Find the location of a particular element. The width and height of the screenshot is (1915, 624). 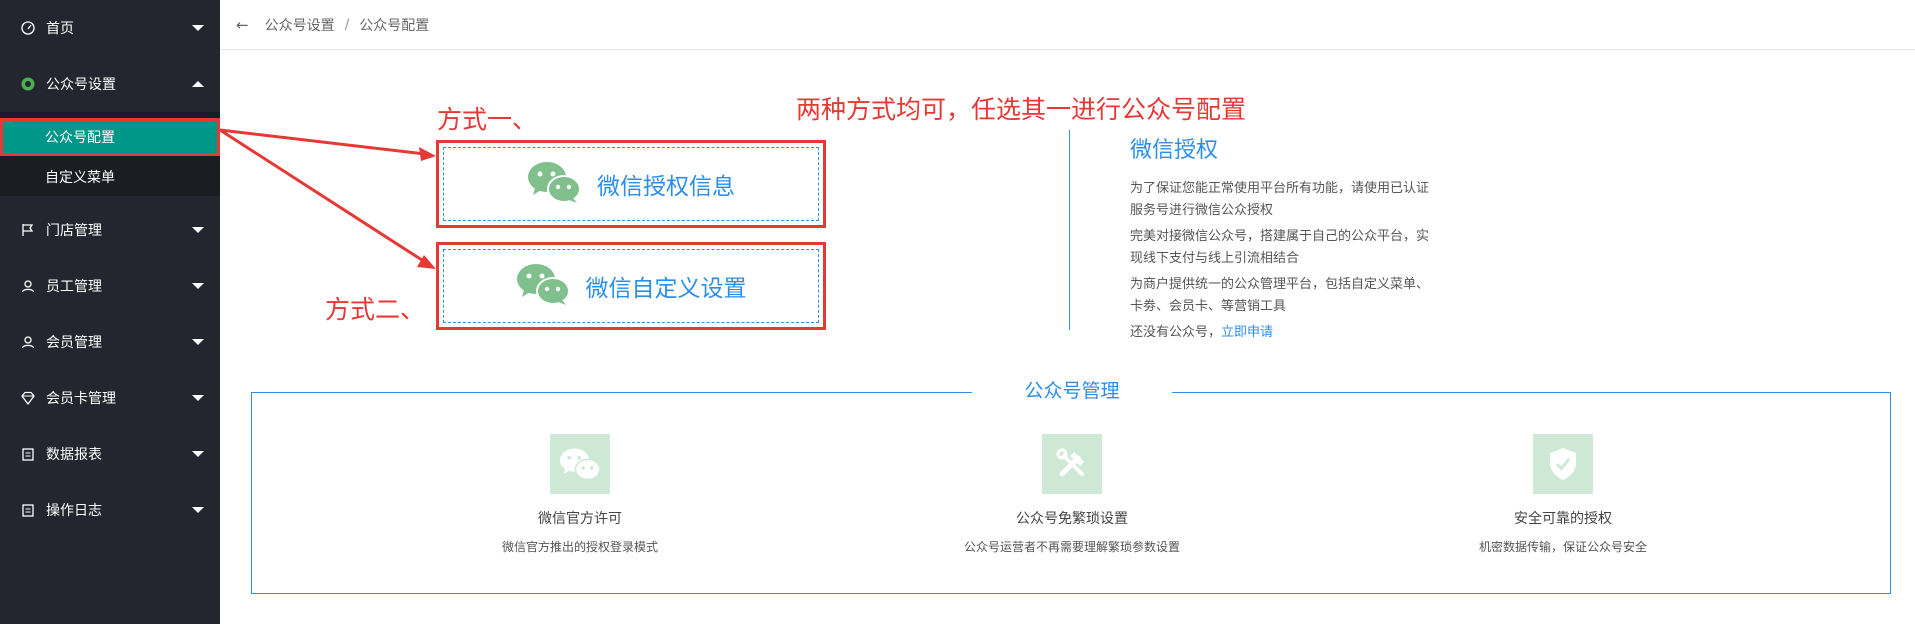

header-bar: ← 公众号设置 / 公众号配置 is located at coordinates (1067, 25).